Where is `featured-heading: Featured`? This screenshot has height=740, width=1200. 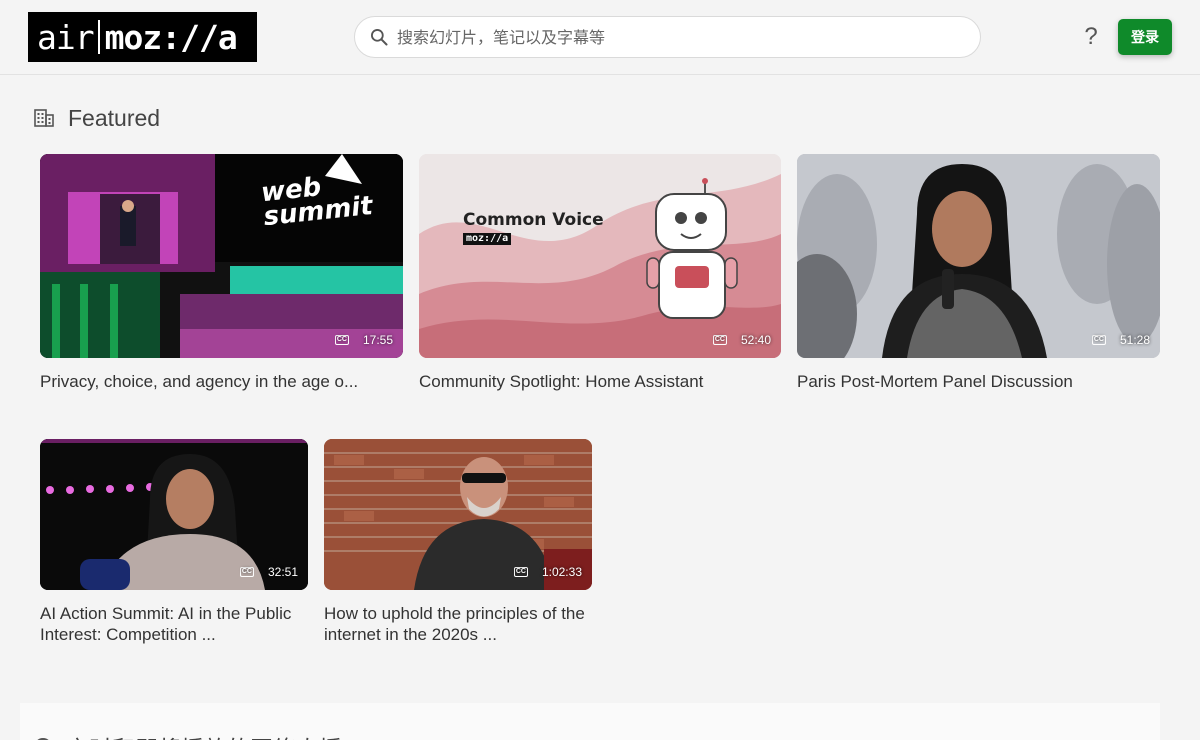 featured-heading: Featured is located at coordinates (114, 117).